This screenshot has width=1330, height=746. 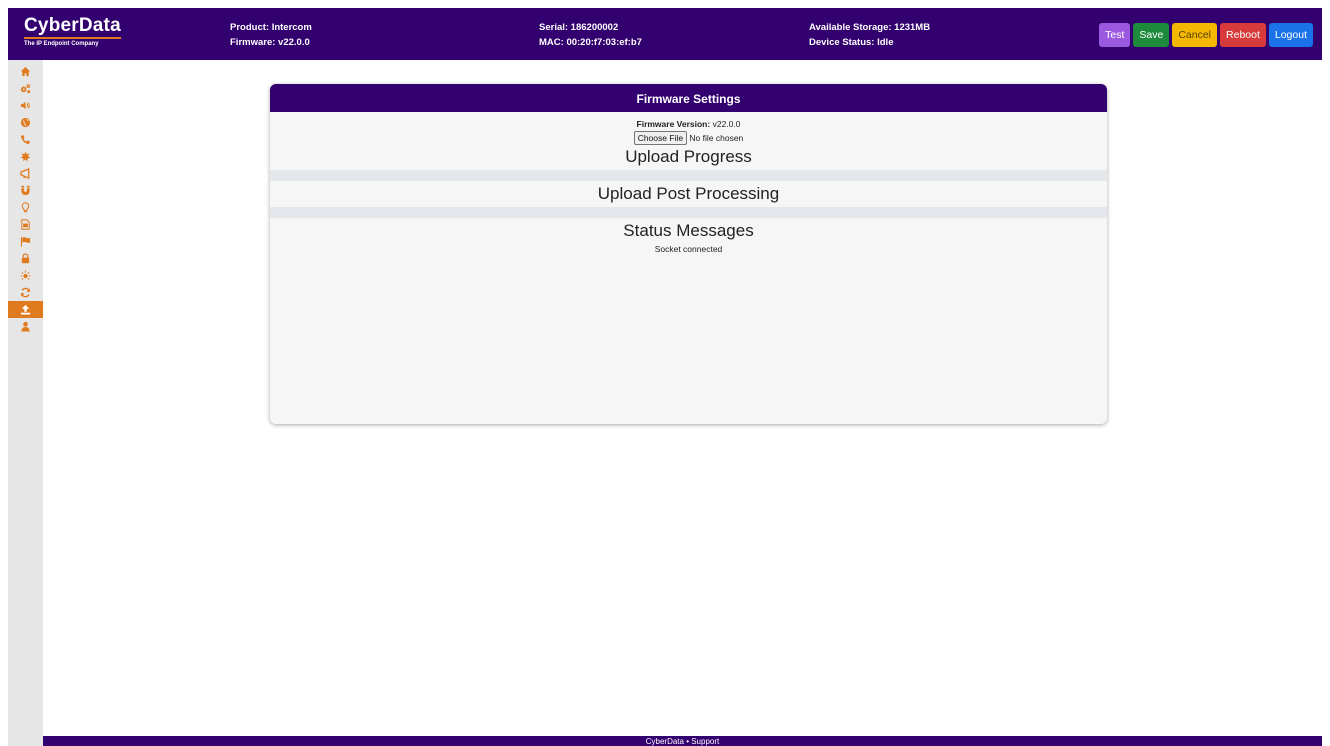 I want to click on mac-label: MAC: 00:20:f7:03:ef:b7, so click(x=590, y=42).